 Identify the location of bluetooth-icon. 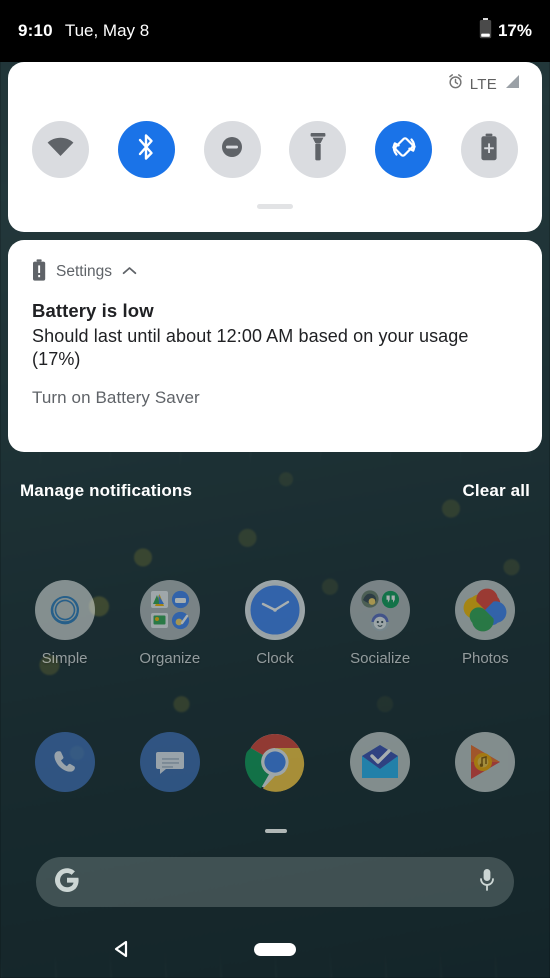
(146, 149).